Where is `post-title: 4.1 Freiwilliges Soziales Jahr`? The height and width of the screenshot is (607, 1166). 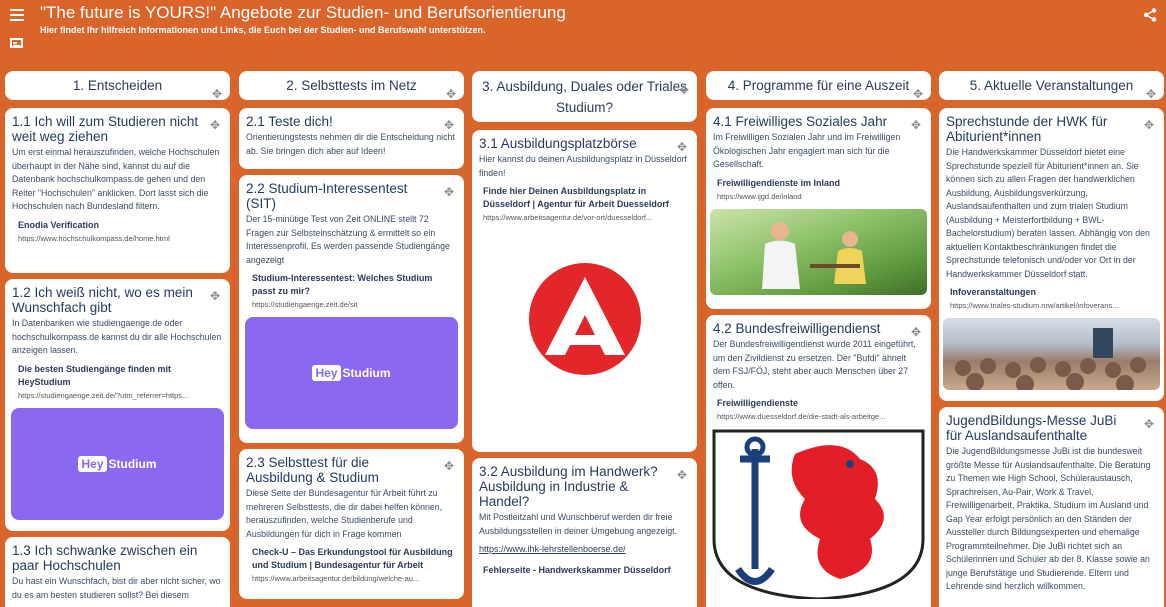
post-title: 4.1 Freiwilliges Soziales Jahr is located at coordinates (800, 121).